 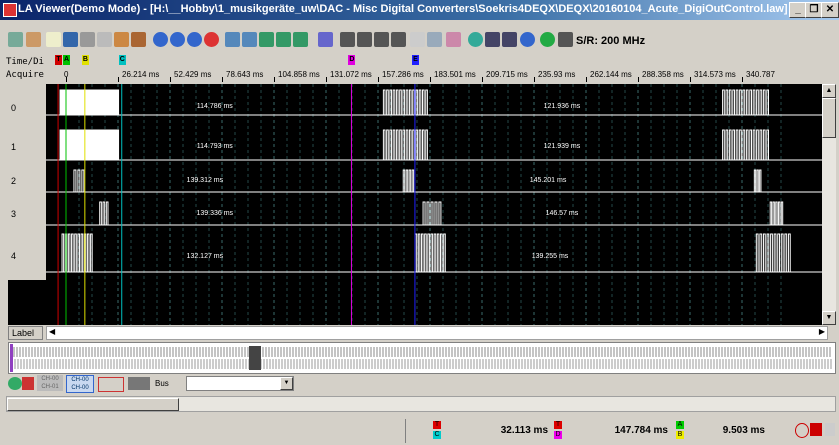 What do you see at coordinates (829, 118) in the screenshot?
I see `vertical-scroll-thumb` at bounding box center [829, 118].